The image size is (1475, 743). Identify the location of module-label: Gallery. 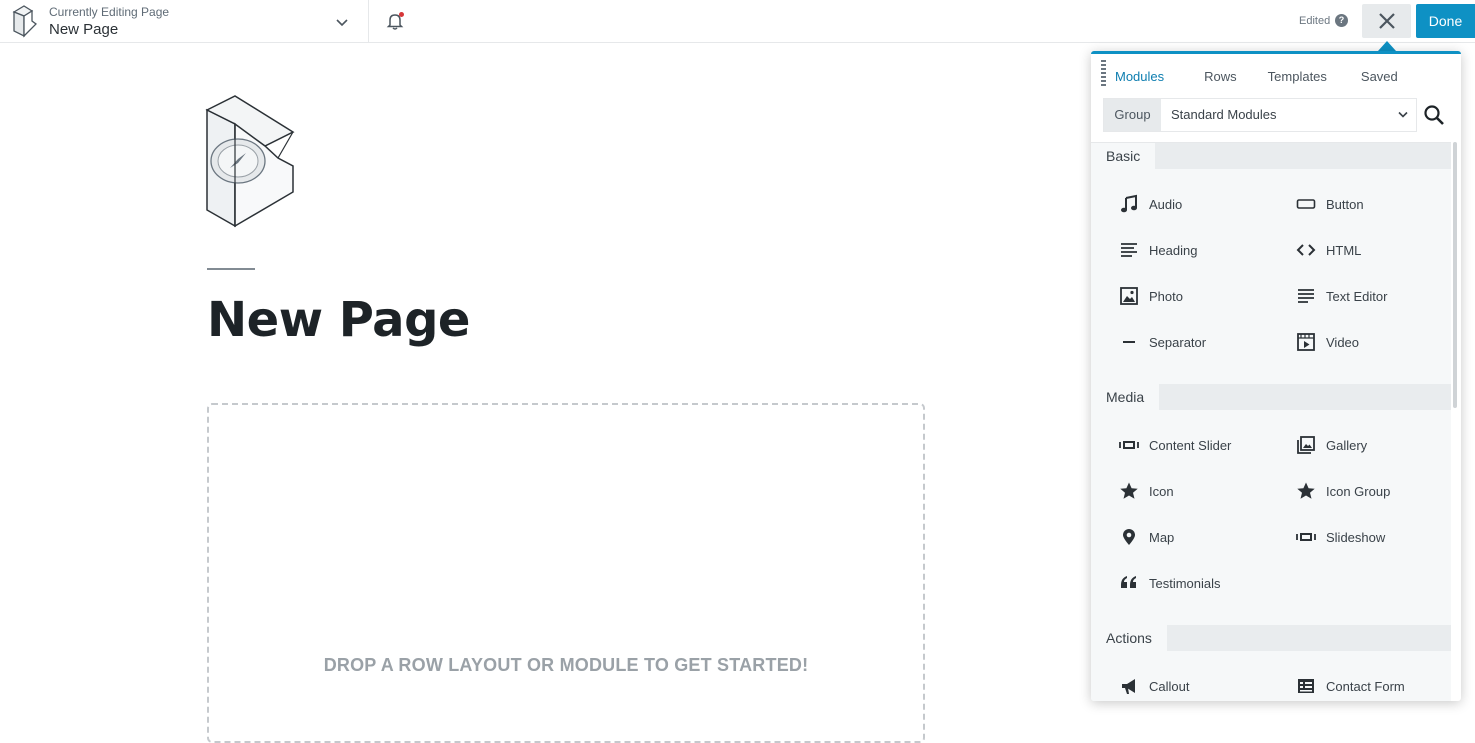
(1347, 445).